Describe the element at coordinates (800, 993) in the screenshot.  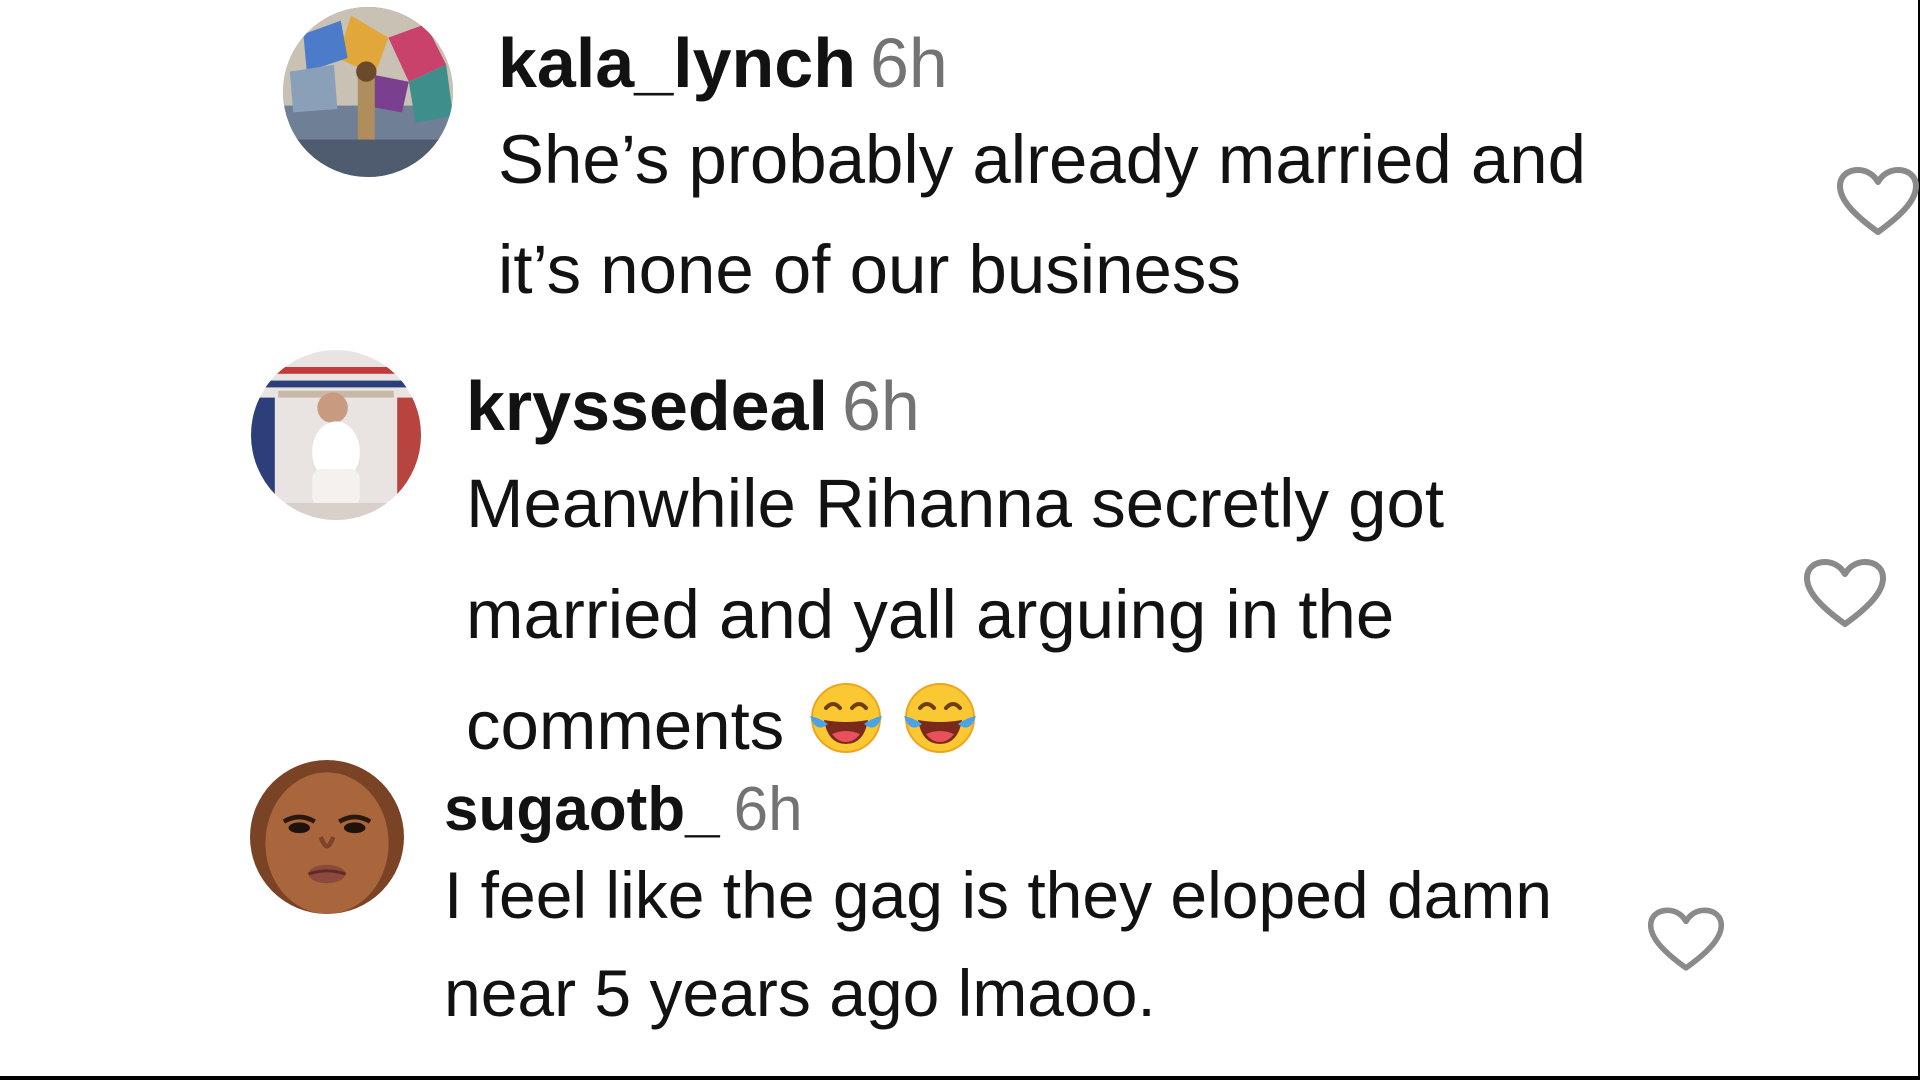
I see `comment-text-line: near 5 years ago lmaoo.` at that location.